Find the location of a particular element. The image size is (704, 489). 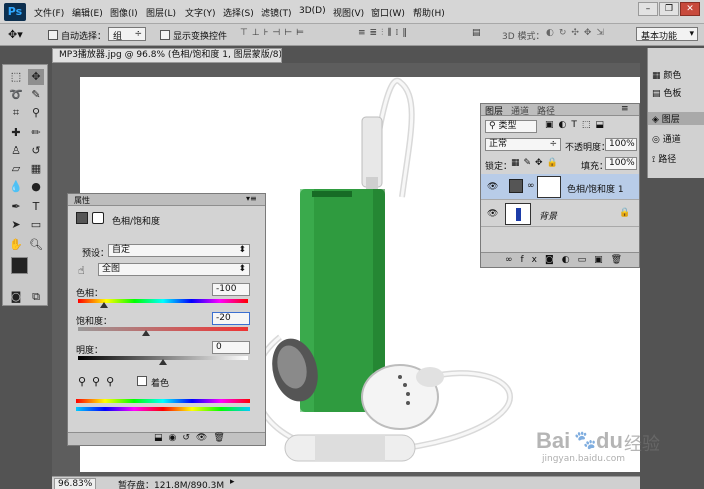

opacity-input: 100% is located at coordinates (621, 144).